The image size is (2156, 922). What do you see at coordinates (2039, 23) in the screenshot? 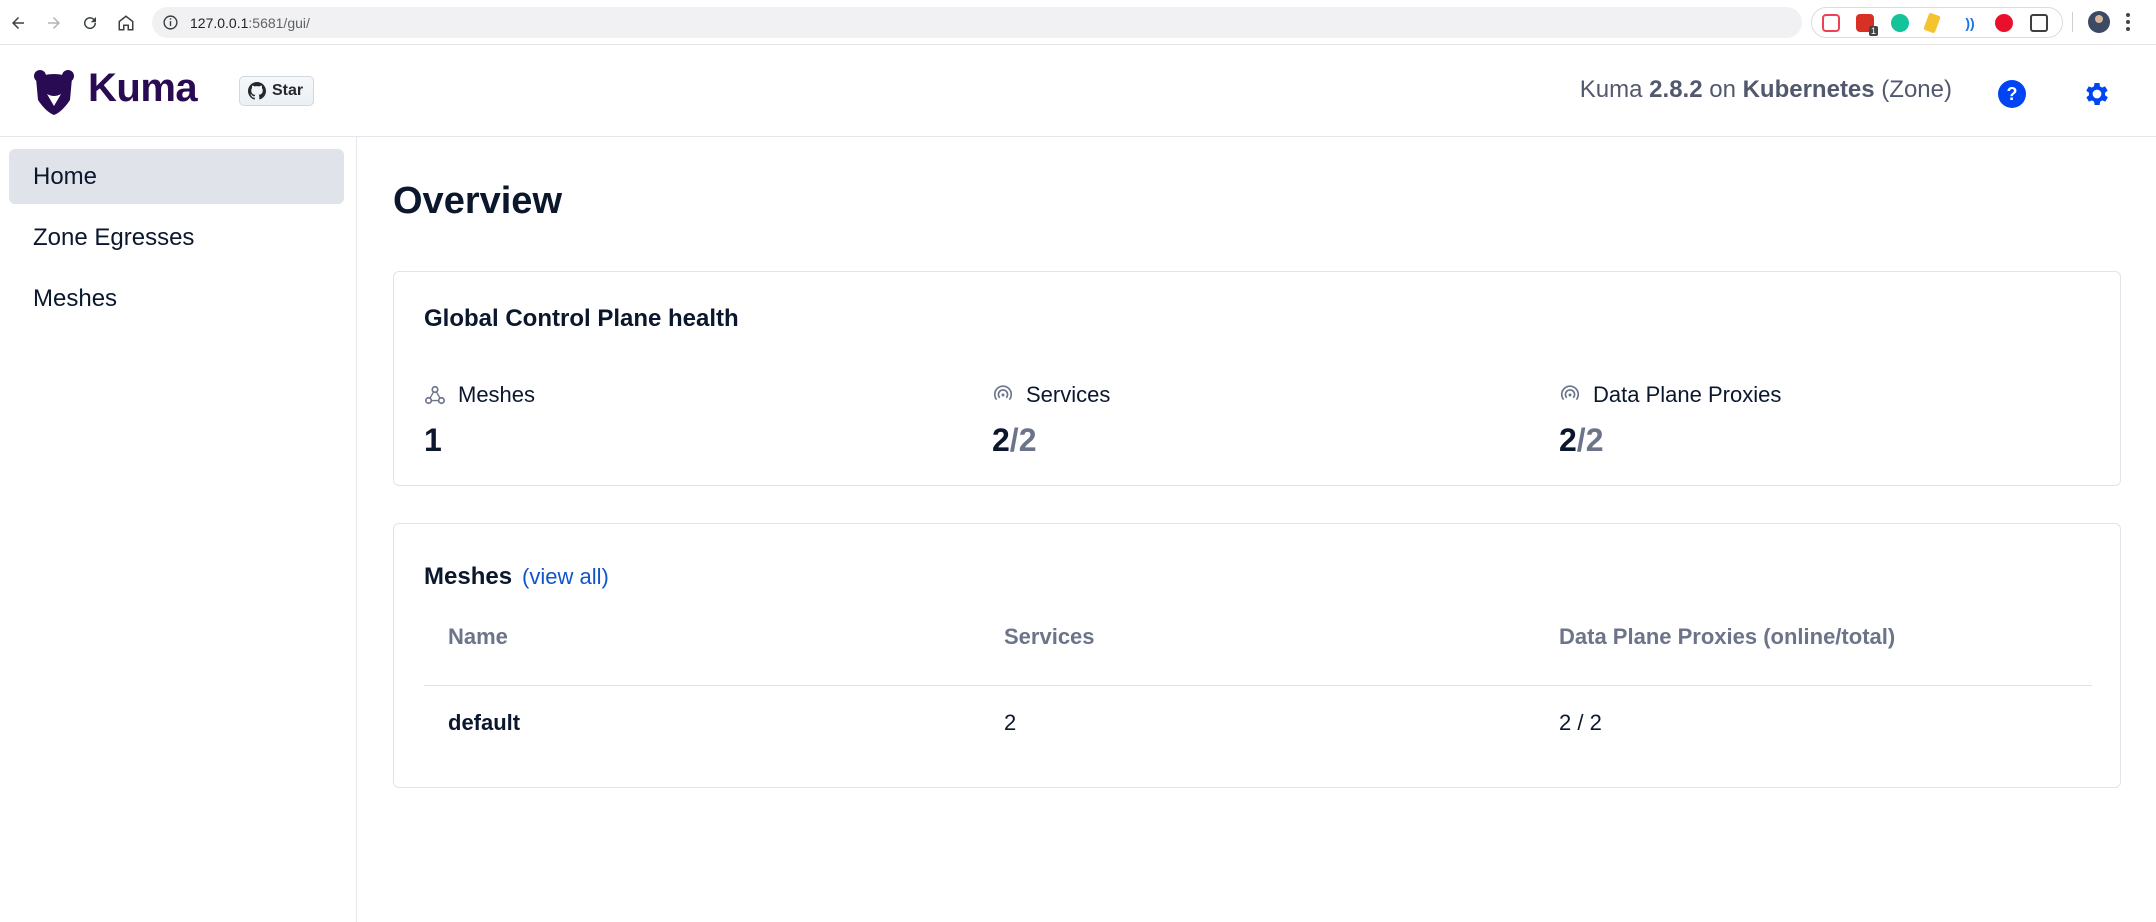
I see `puzzle-icon` at bounding box center [2039, 23].